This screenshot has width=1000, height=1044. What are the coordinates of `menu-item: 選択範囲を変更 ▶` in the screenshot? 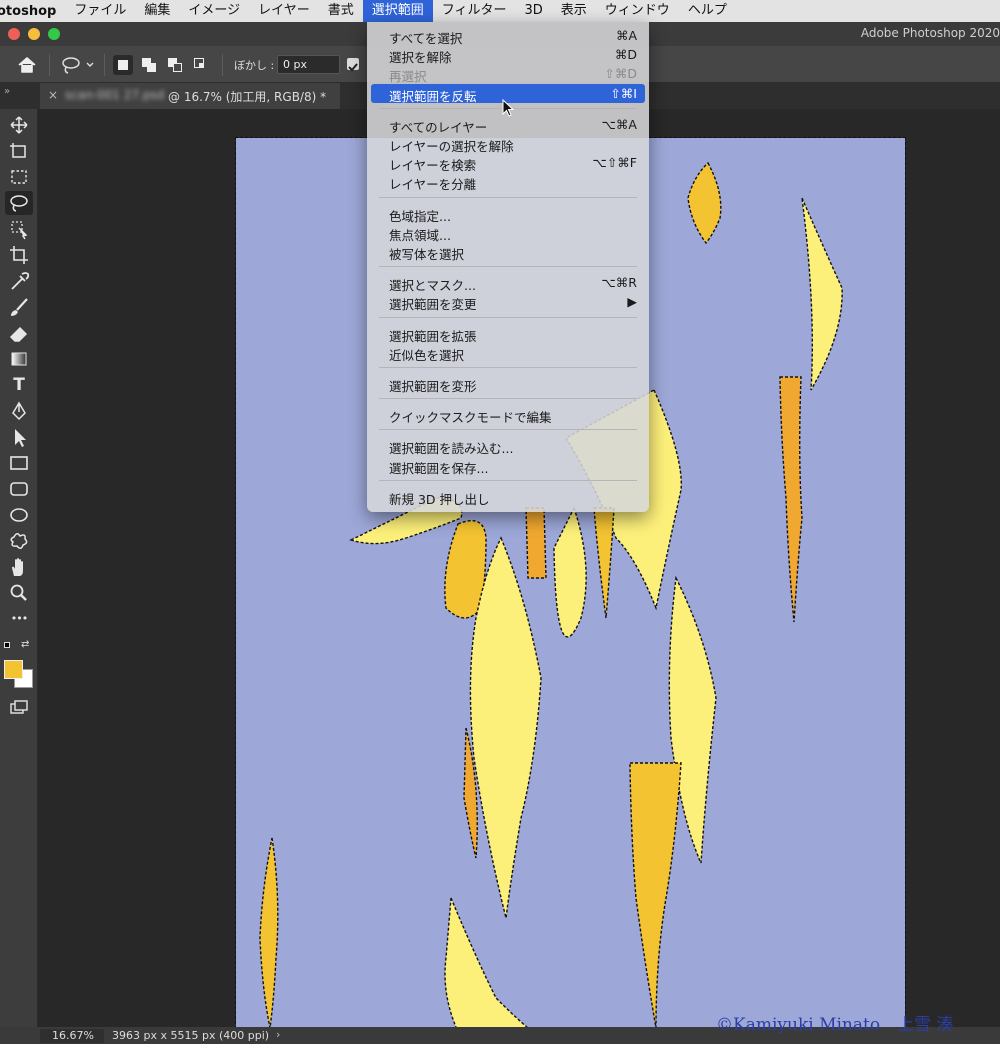 It's located at (508, 302).